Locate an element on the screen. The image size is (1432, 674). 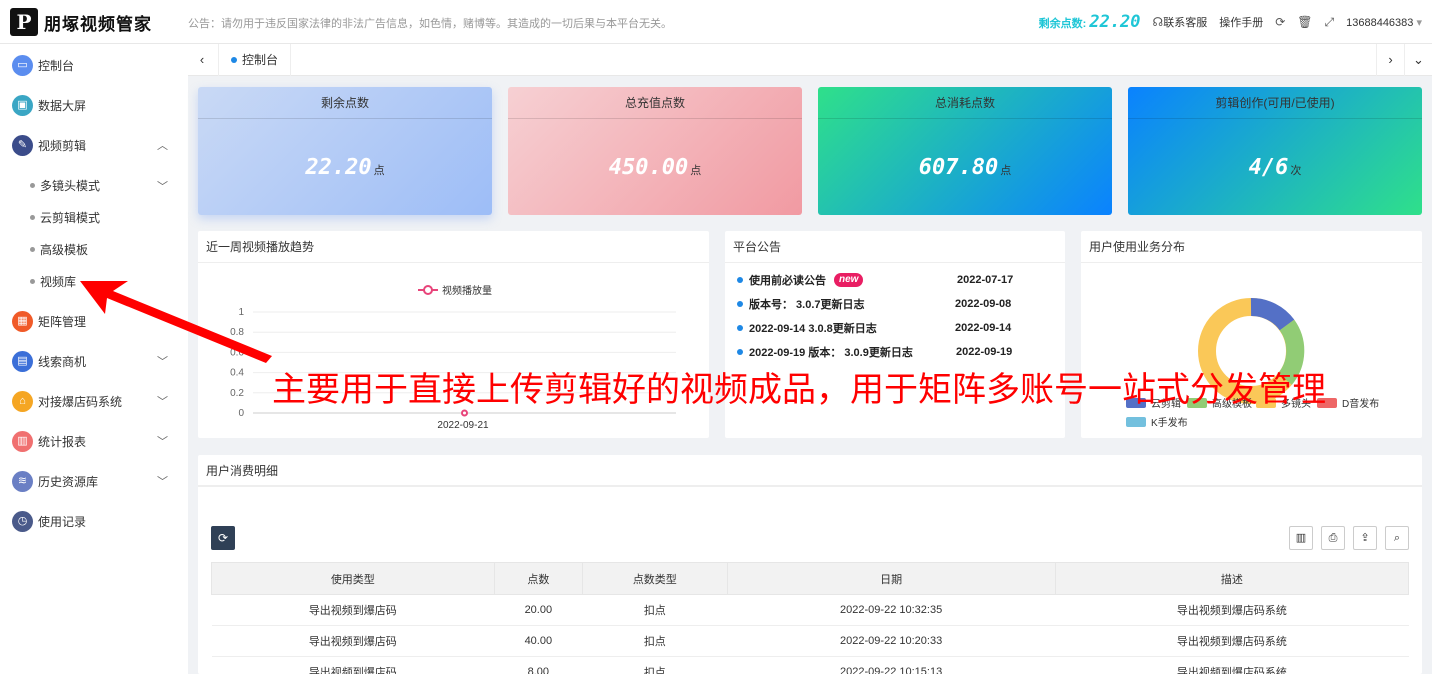
annotation-arrow is located at coordinates (176, 322).